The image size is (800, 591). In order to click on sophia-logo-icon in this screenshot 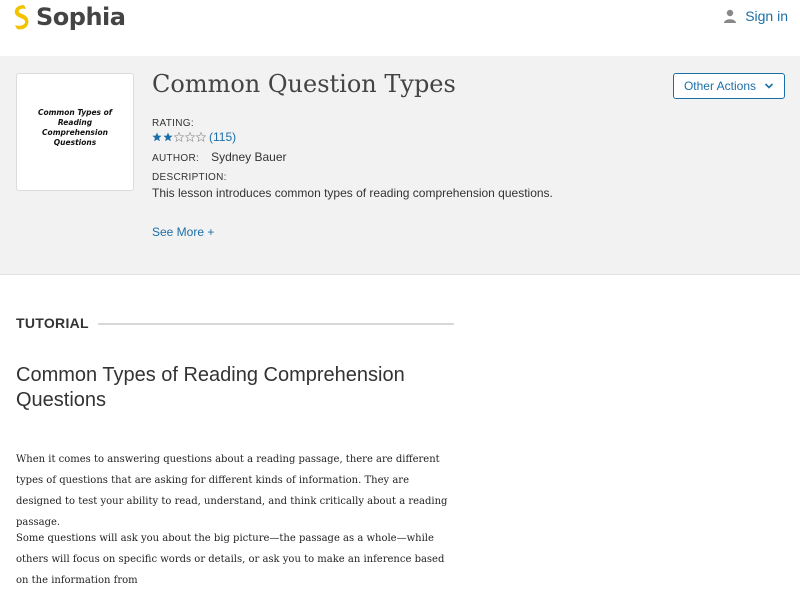, I will do `click(21, 17)`.